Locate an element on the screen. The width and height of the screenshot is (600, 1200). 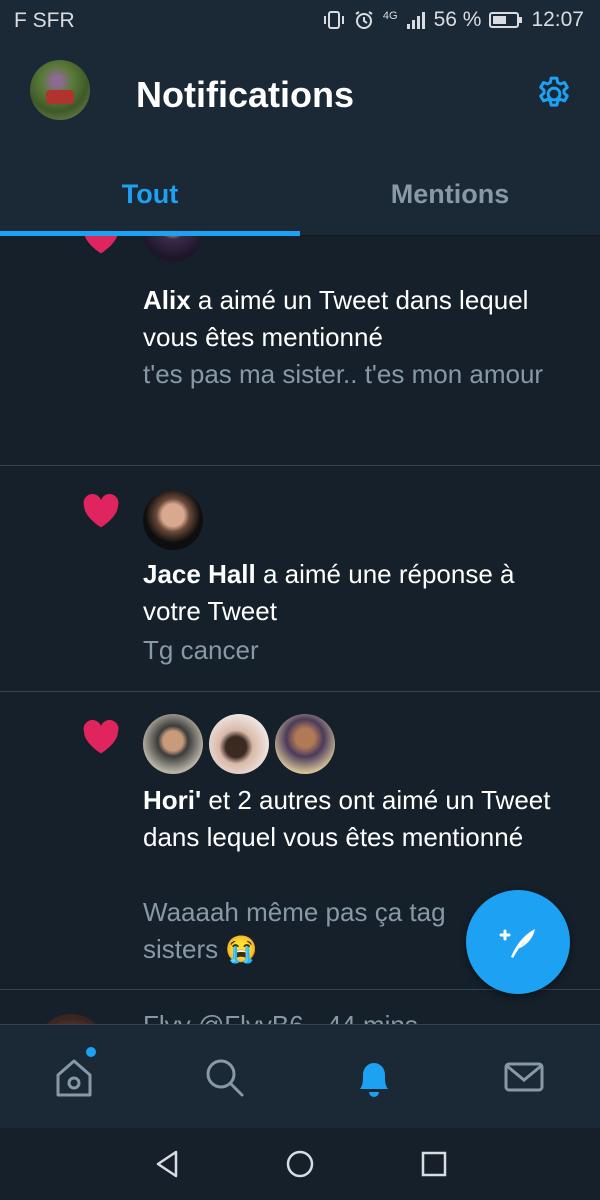
status-bar: F SFR 4G 56 % 12:07 is located at coordinates (300, 20).